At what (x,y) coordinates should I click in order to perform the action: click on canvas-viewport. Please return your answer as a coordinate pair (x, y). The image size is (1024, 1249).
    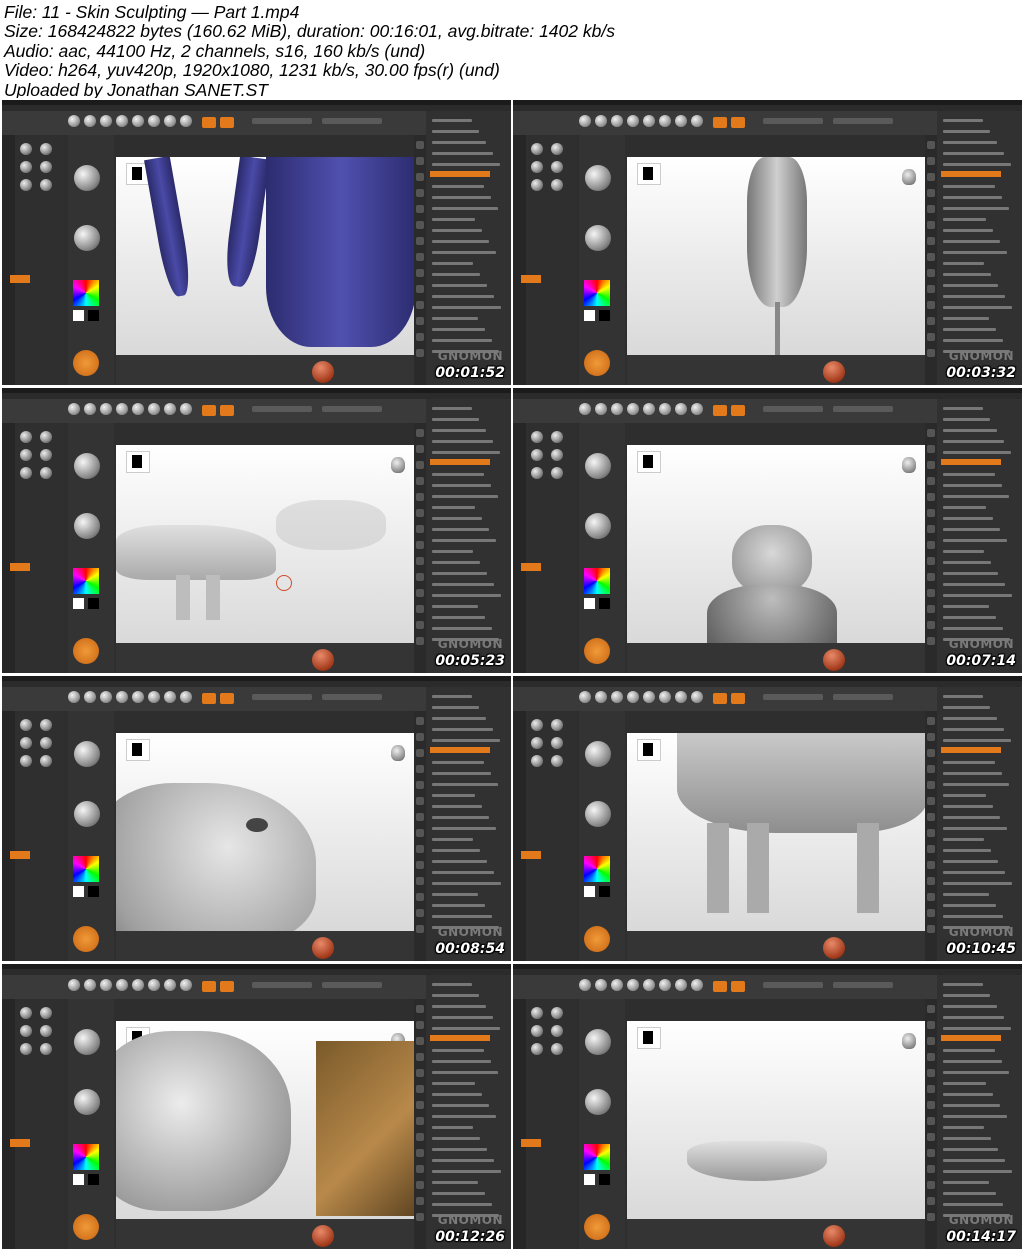
    Looking at the image, I should click on (265, 256).